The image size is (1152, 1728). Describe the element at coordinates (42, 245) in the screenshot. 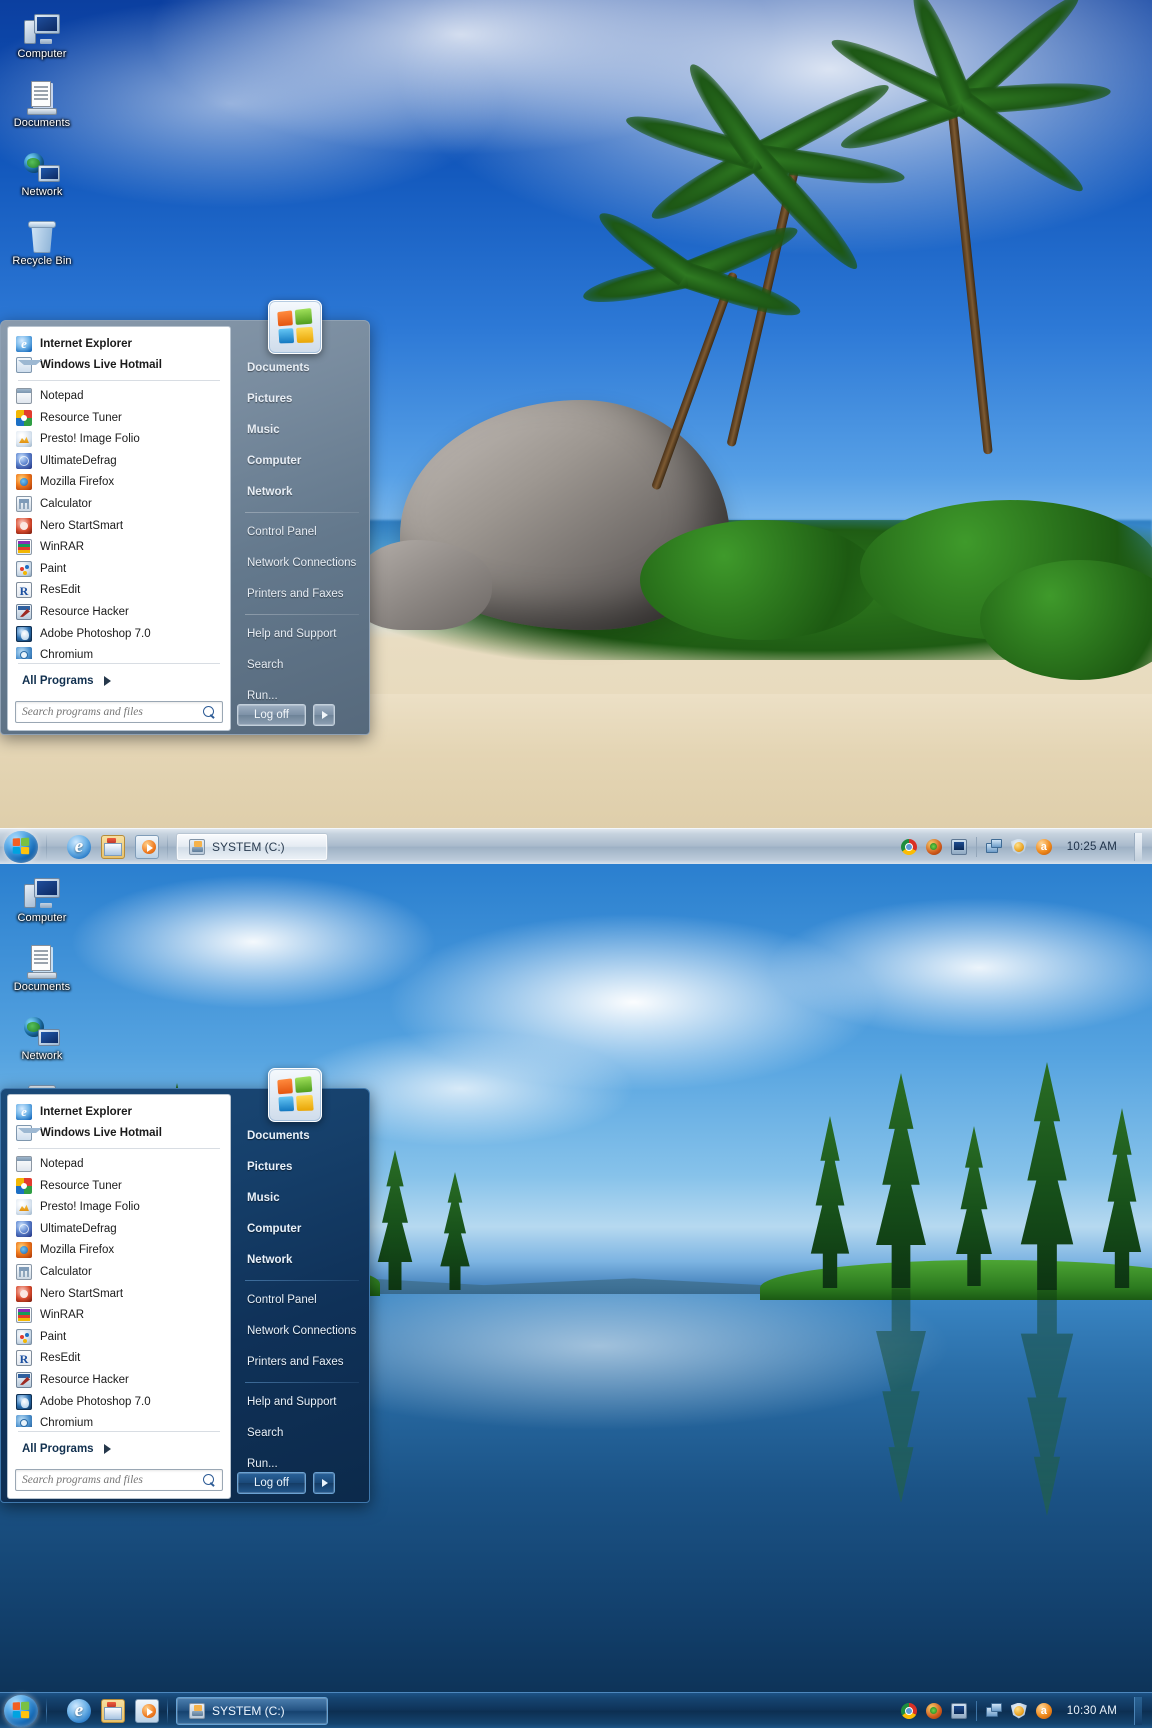

I see `desktop-icon-recycle-bin: Recycle Bin` at that location.